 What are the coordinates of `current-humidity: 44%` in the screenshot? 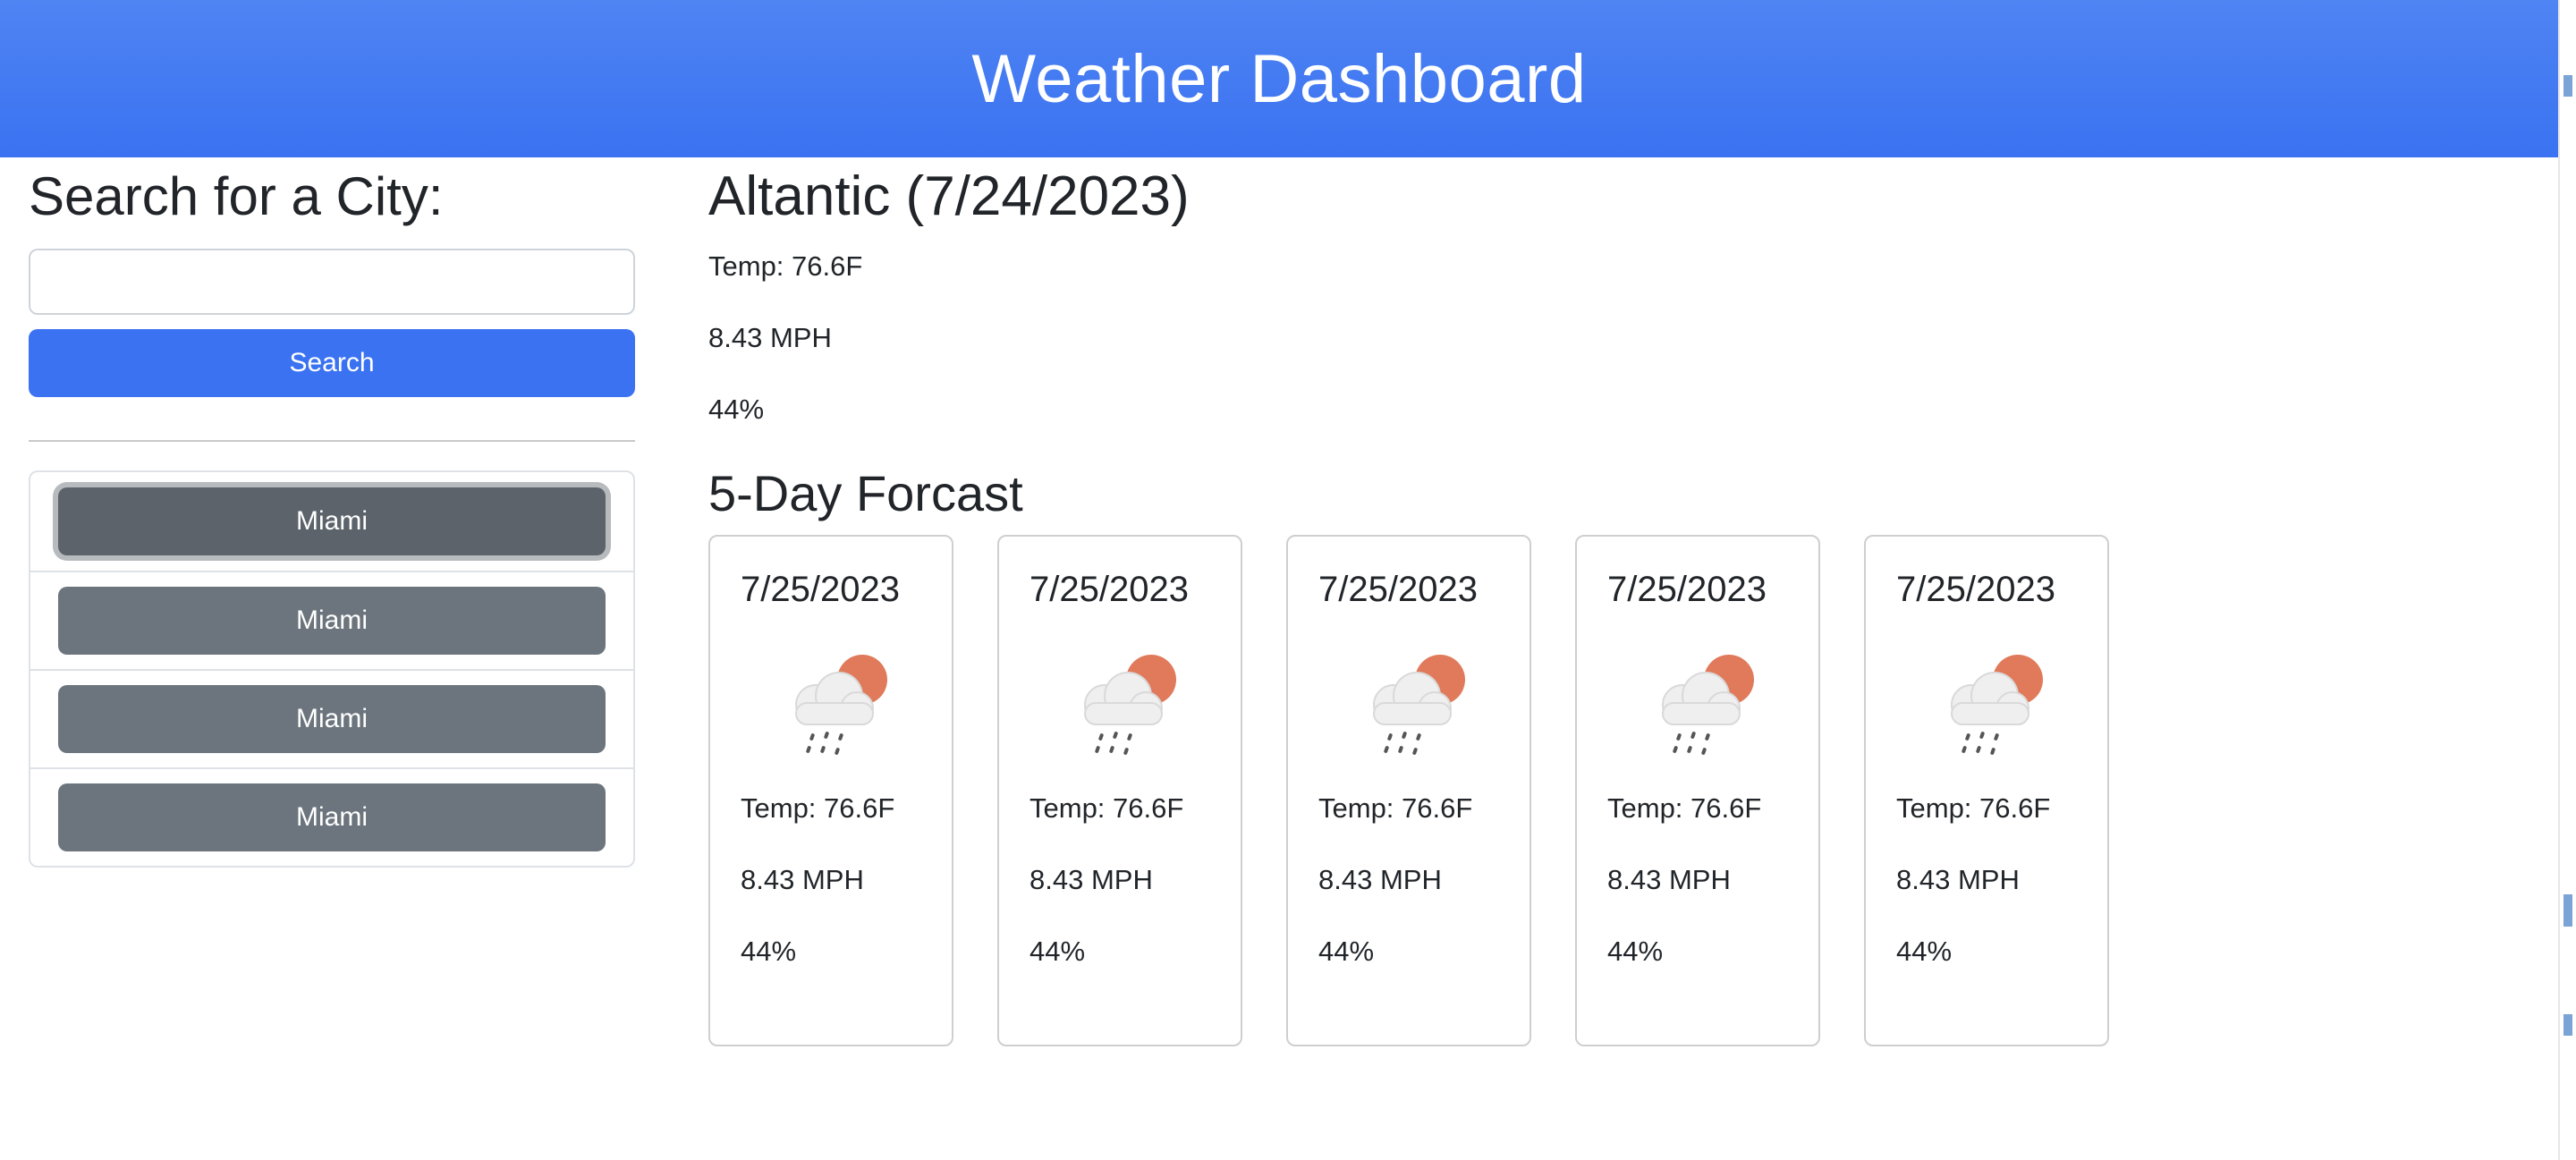 It's located at (736, 409).